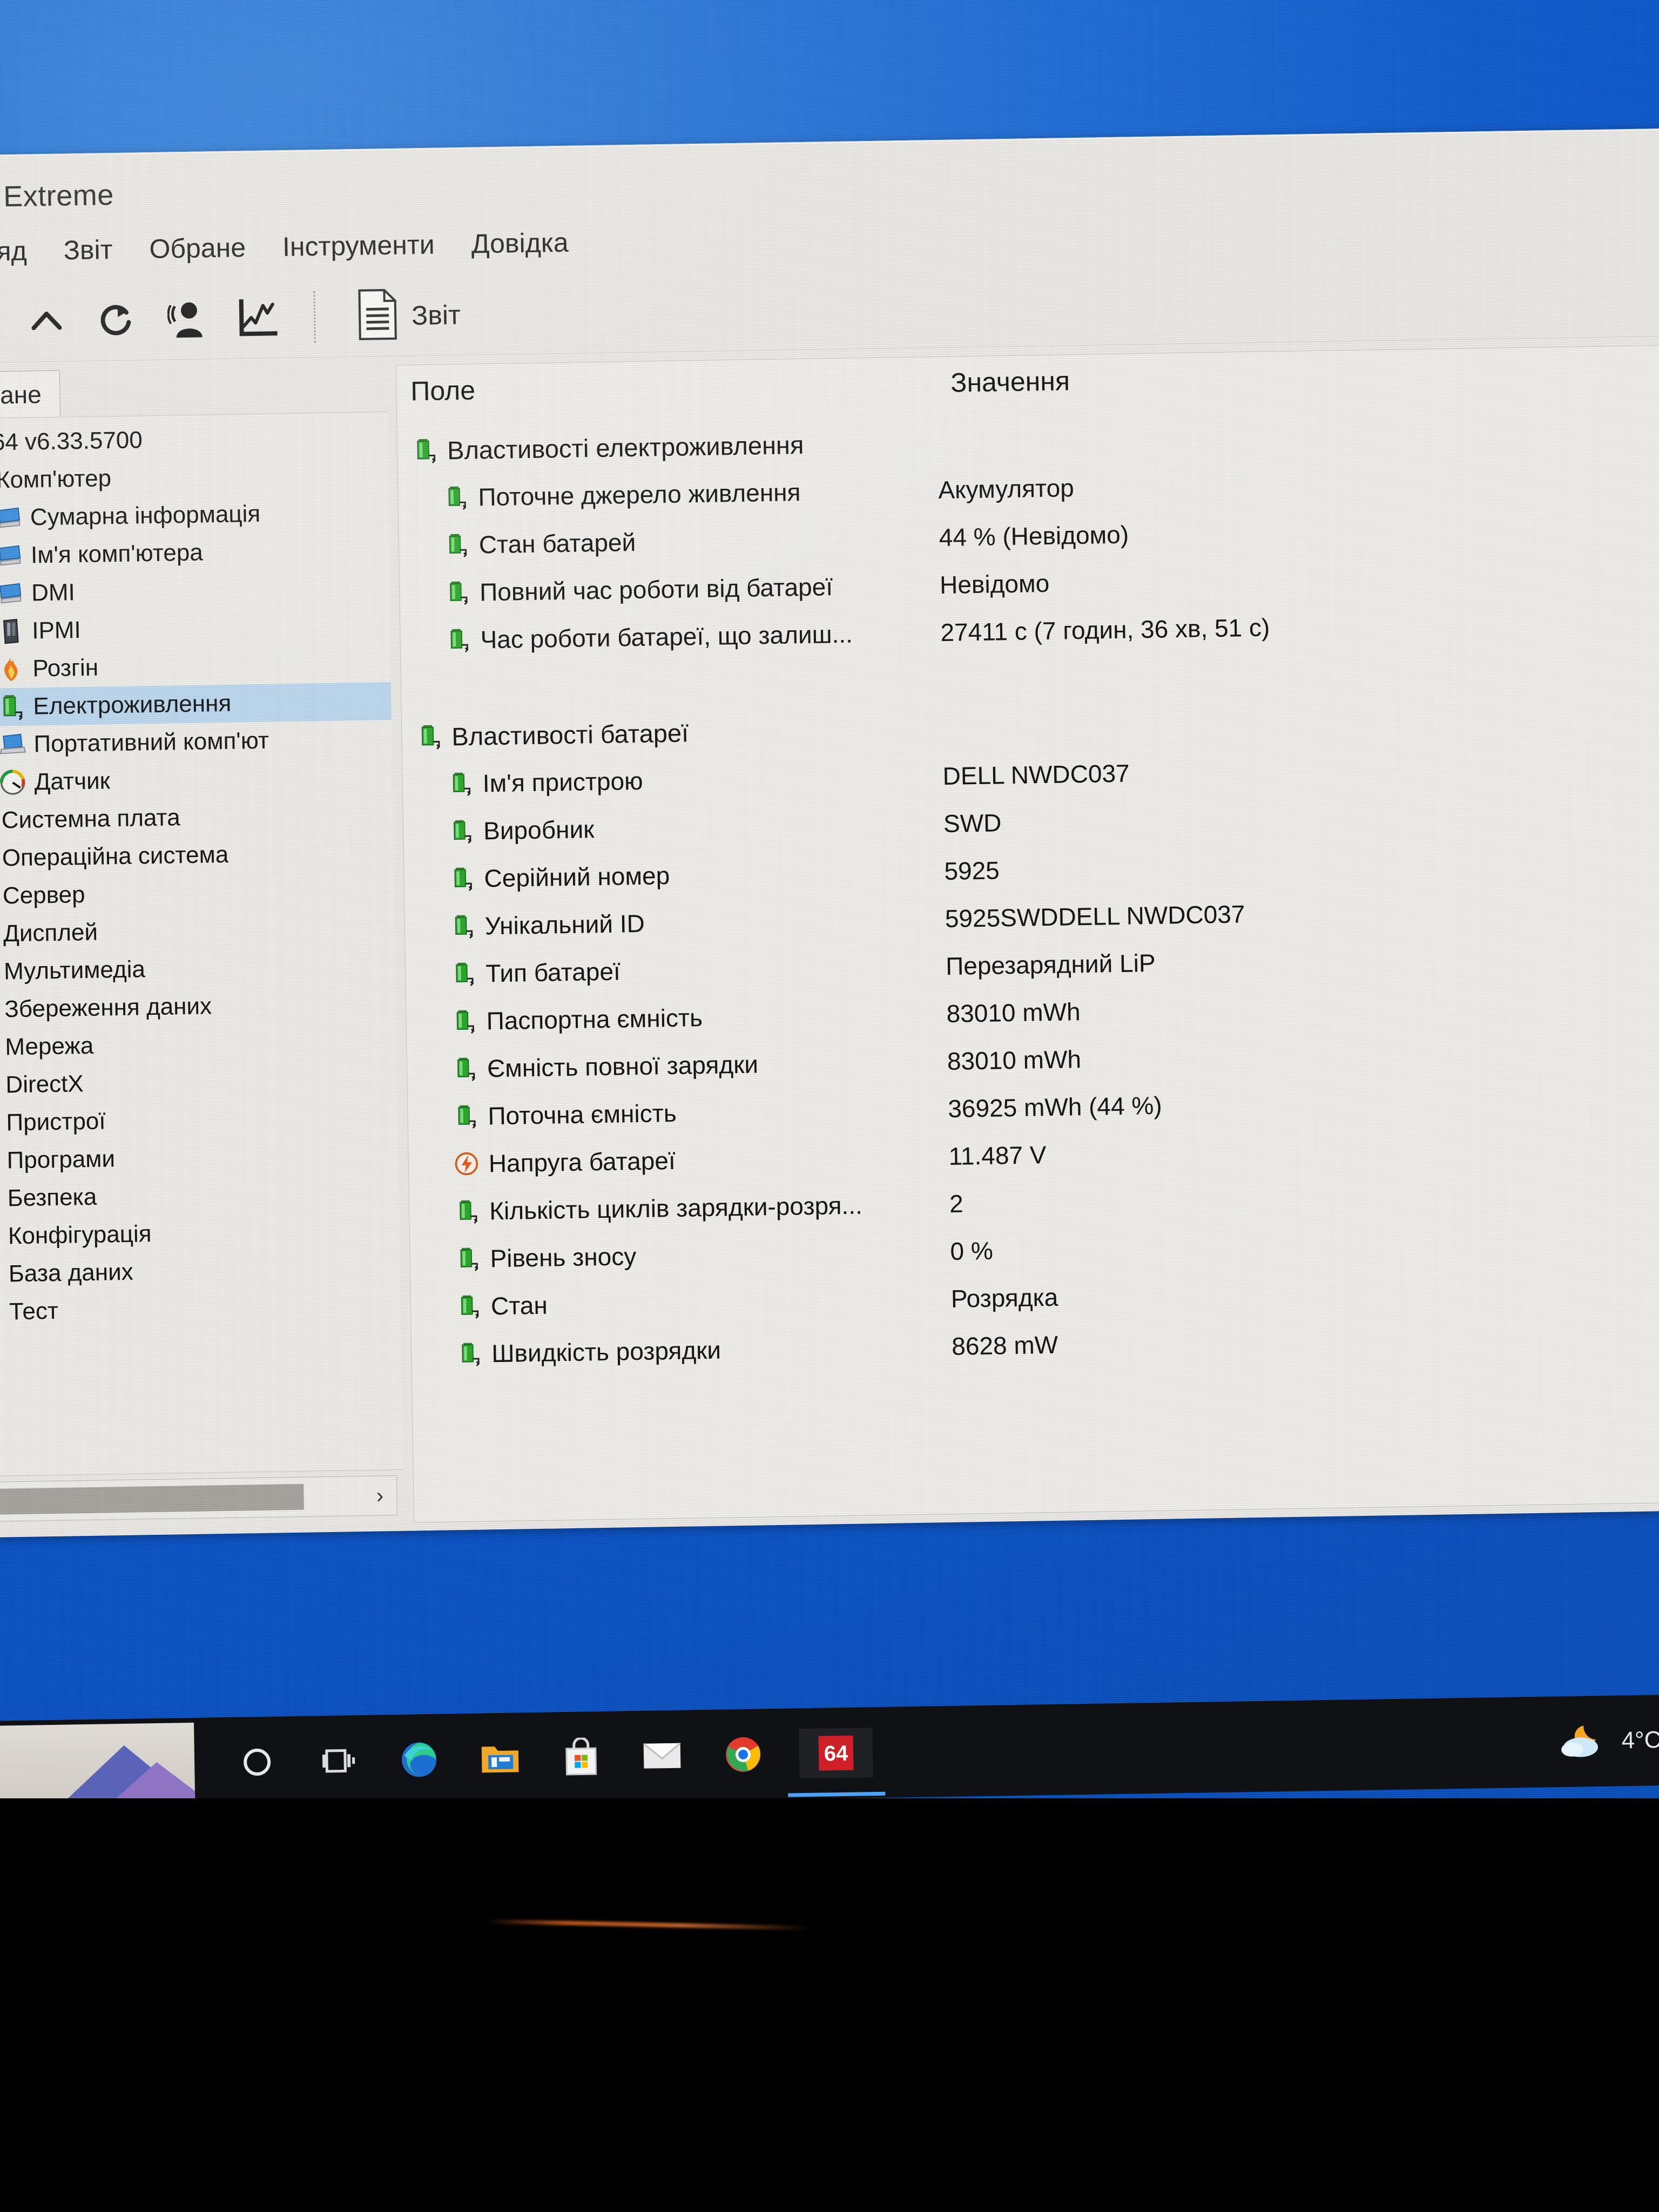  What do you see at coordinates (90, 819) in the screenshot?
I see `sidebar-item-label: Системна плата` at bounding box center [90, 819].